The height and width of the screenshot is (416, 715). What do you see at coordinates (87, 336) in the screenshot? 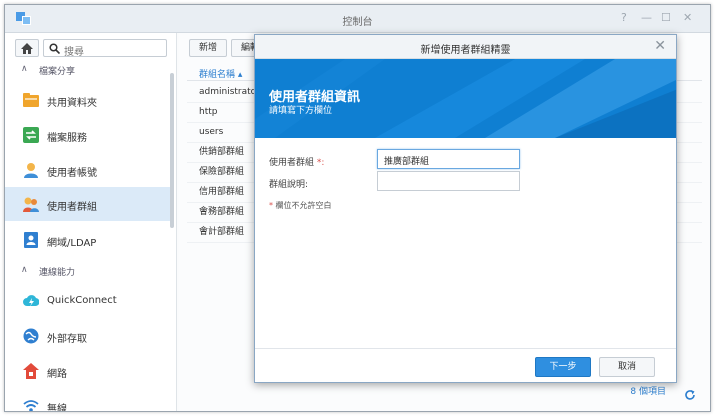
I see `sidebar-item-external-access: 外部存取` at bounding box center [87, 336].